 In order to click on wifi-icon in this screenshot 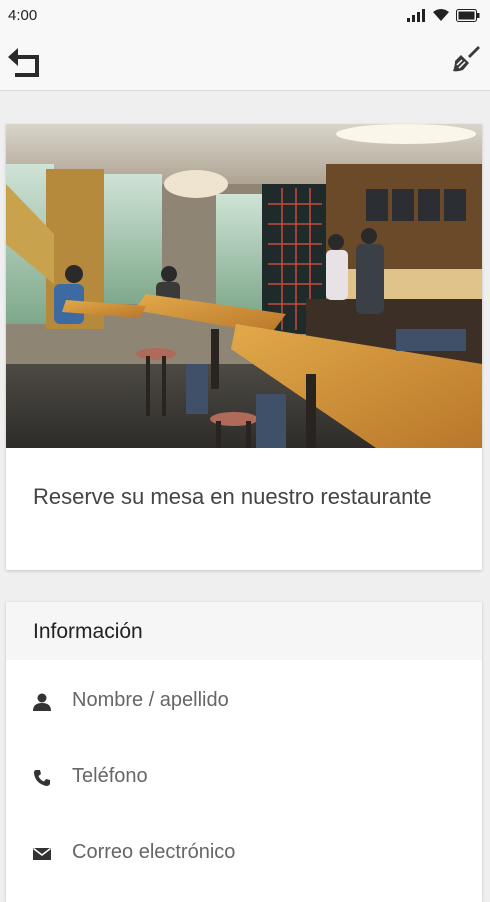, I will do `click(441, 15)`.